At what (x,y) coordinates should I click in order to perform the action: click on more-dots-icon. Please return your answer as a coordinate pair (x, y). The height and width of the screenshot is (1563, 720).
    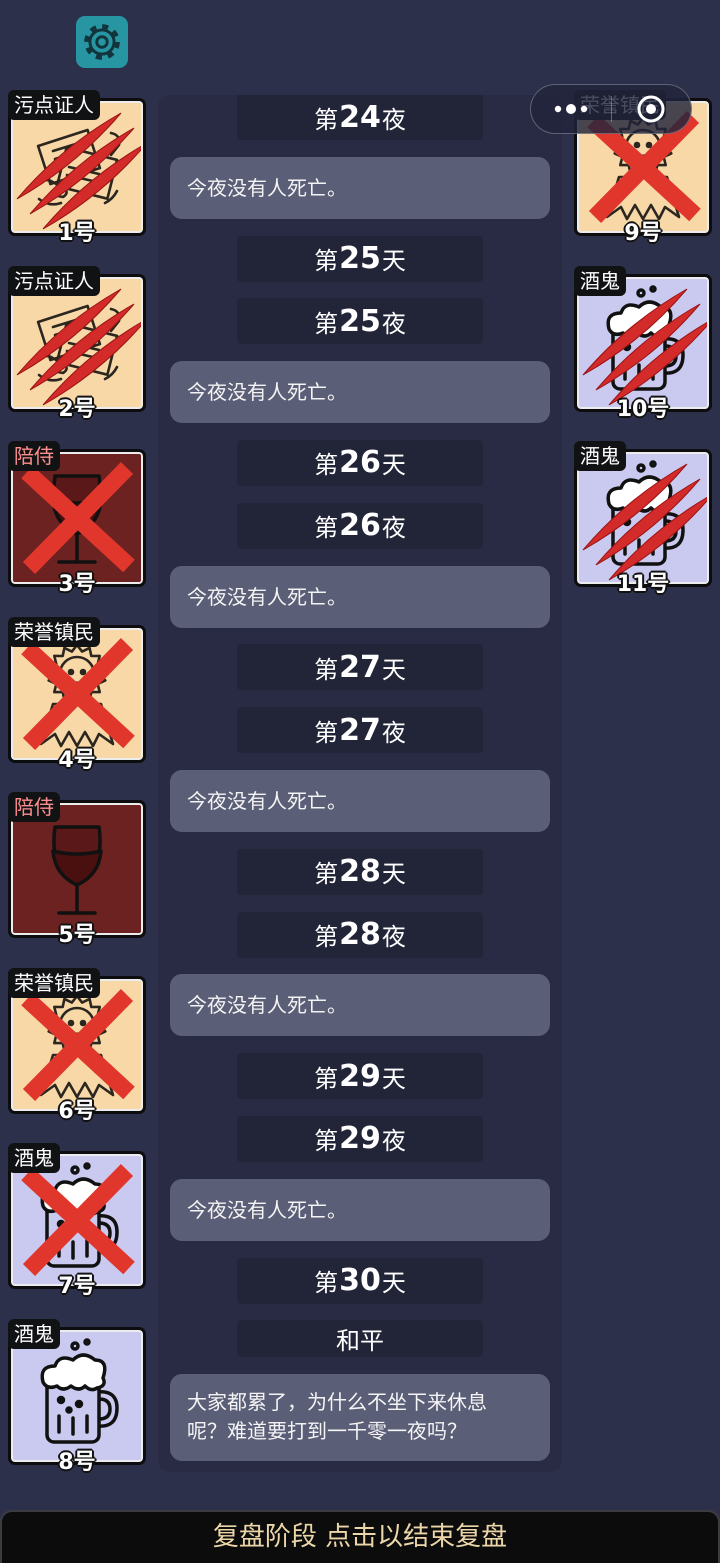
    Looking at the image, I should click on (570, 109).